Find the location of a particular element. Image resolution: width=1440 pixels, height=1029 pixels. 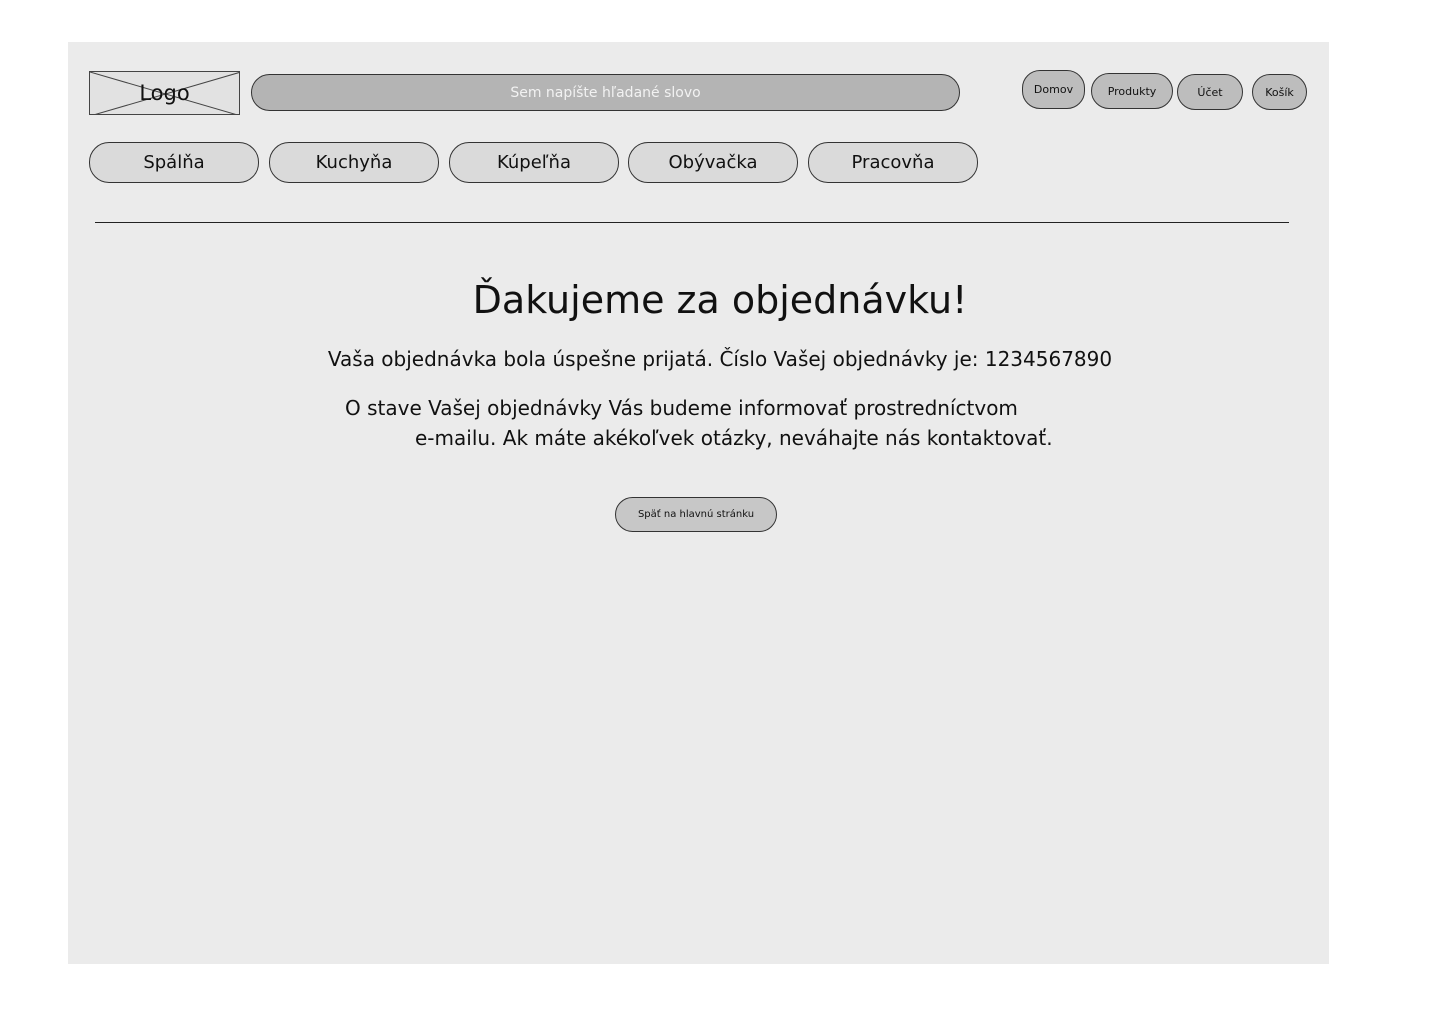

category-living-room: Obývačka is located at coordinates (713, 162).